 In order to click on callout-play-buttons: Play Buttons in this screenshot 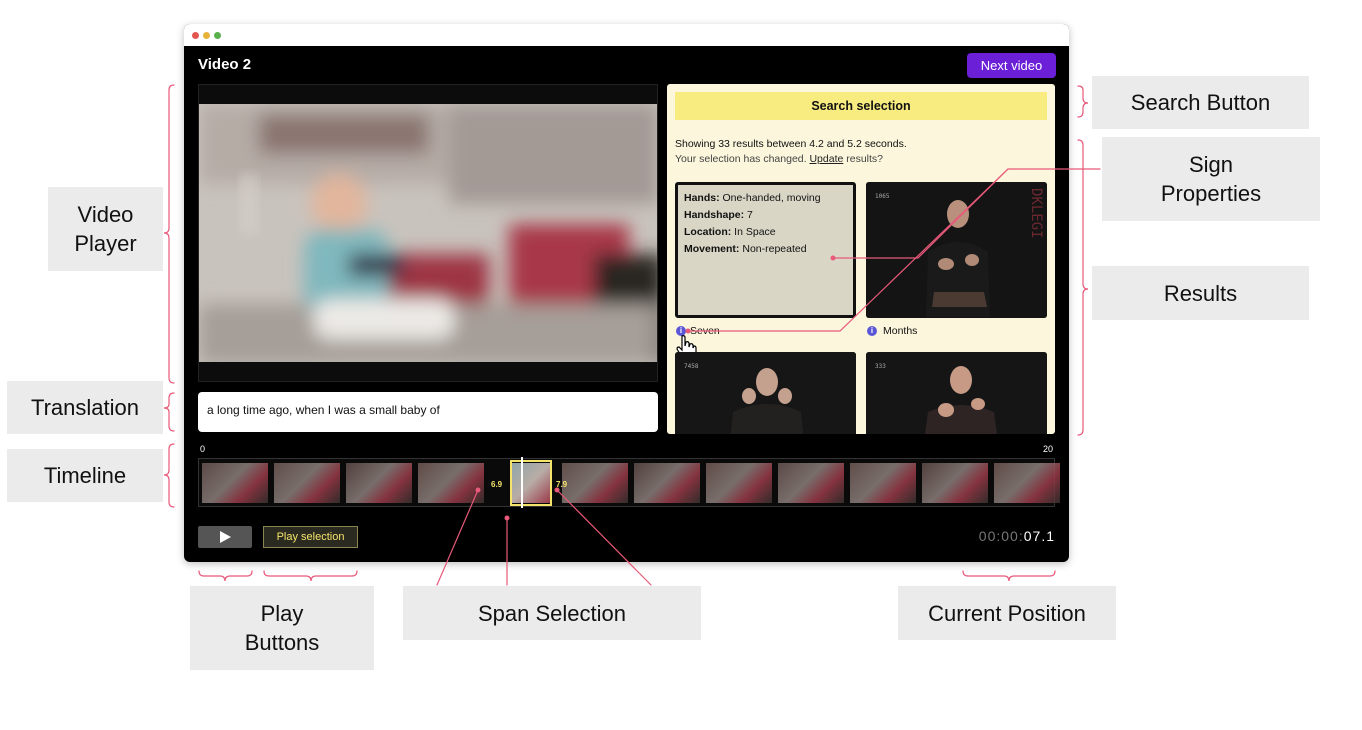, I will do `click(282, 628)`.